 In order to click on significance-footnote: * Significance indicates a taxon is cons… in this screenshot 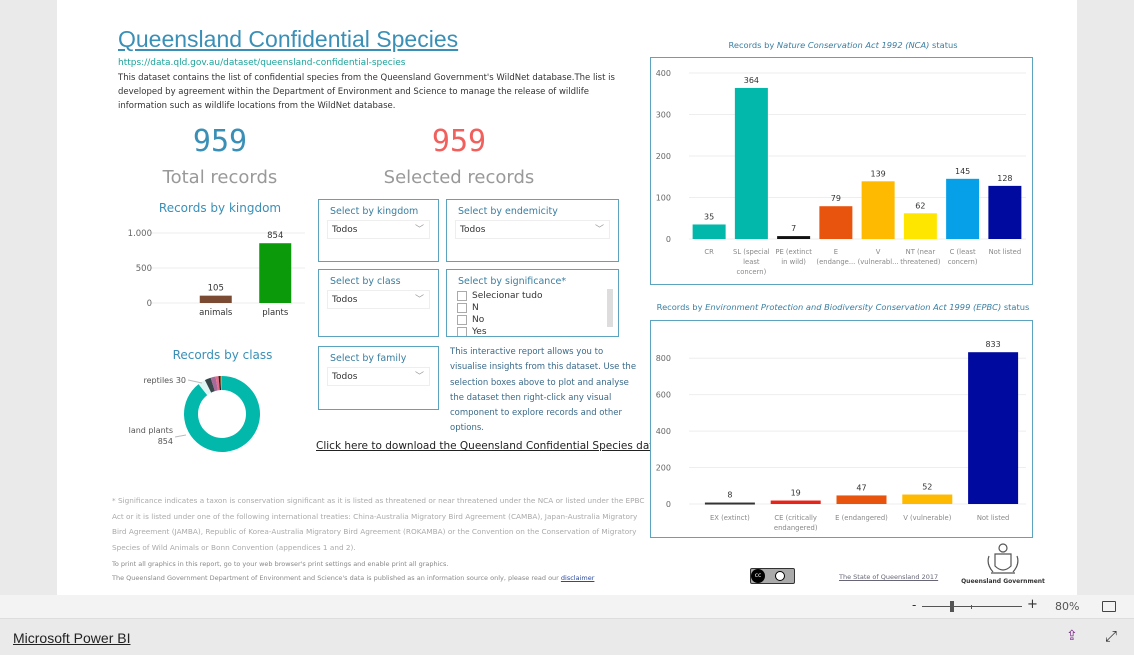, I will do `click(378, 524)`.